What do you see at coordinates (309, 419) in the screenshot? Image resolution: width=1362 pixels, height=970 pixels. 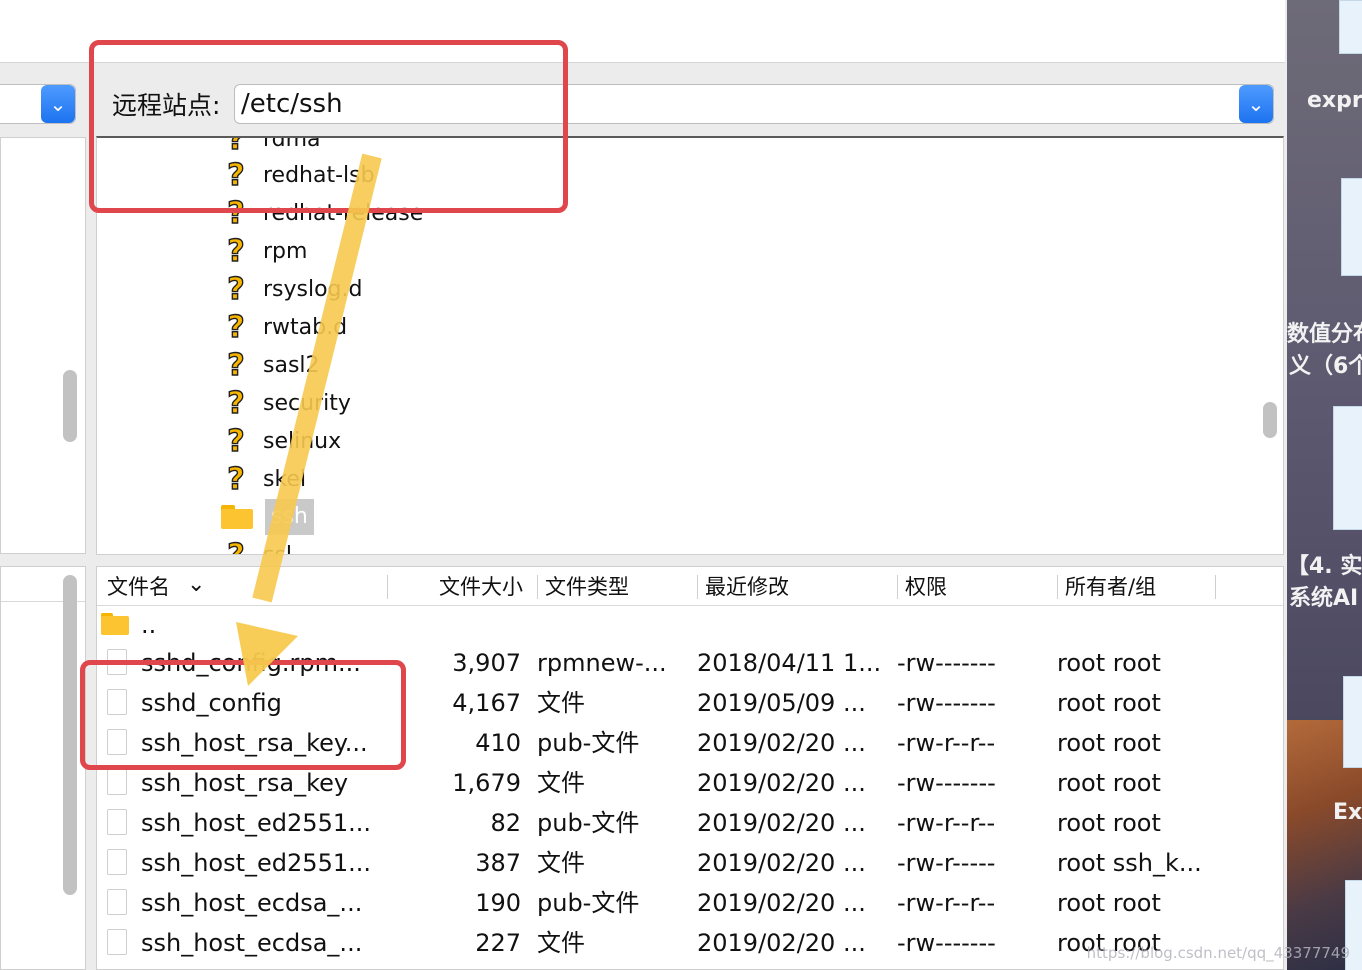 I see `annotation-arrow` at bounding box center [309, 419].